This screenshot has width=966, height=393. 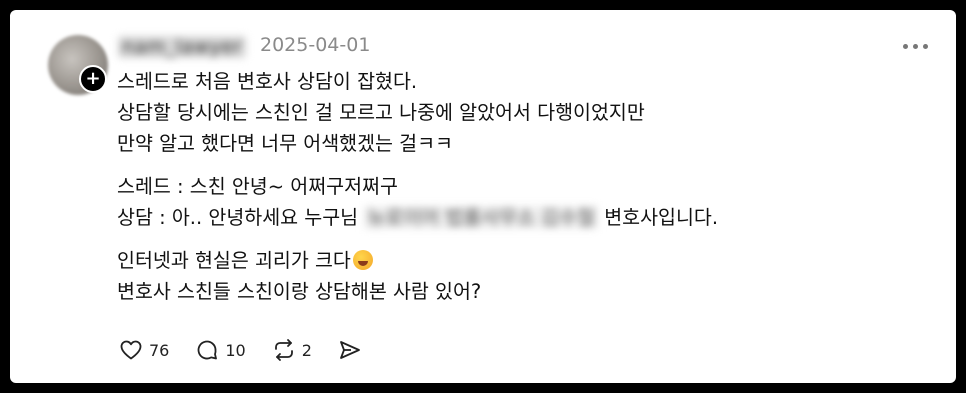 I want to click on closing-line: 변호사 스친들 스친이랑 상담해본 사람 있어?, so click(x=299, y=291).